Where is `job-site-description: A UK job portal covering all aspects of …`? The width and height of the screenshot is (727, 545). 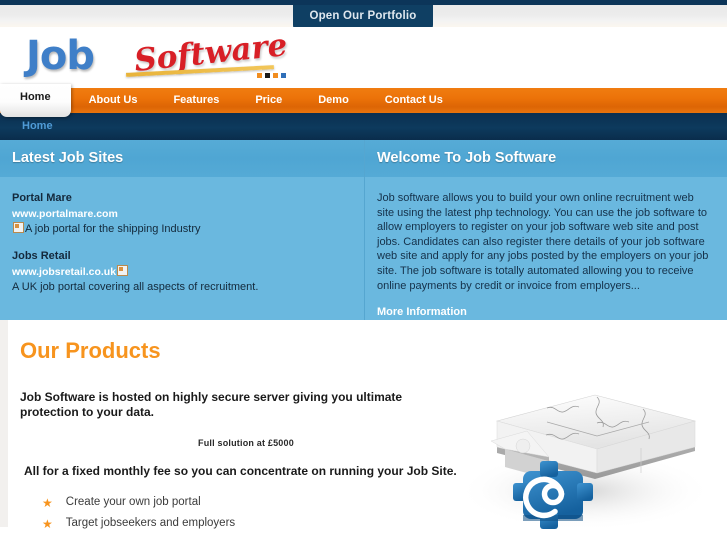 job-site-description: A UK job portal covering all aspects of … is located at coordinates (135, 287).